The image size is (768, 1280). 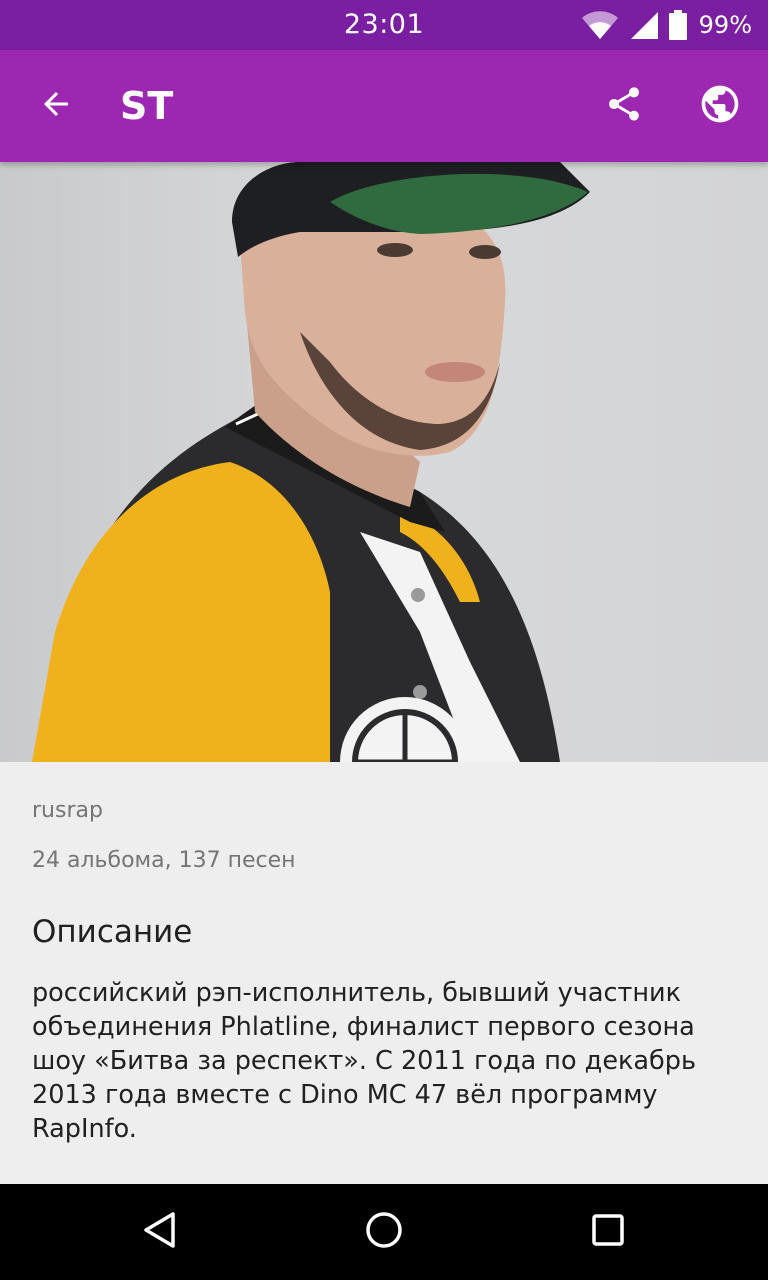 I want to click on back-arrow-icon, so click(x=56, y=106).